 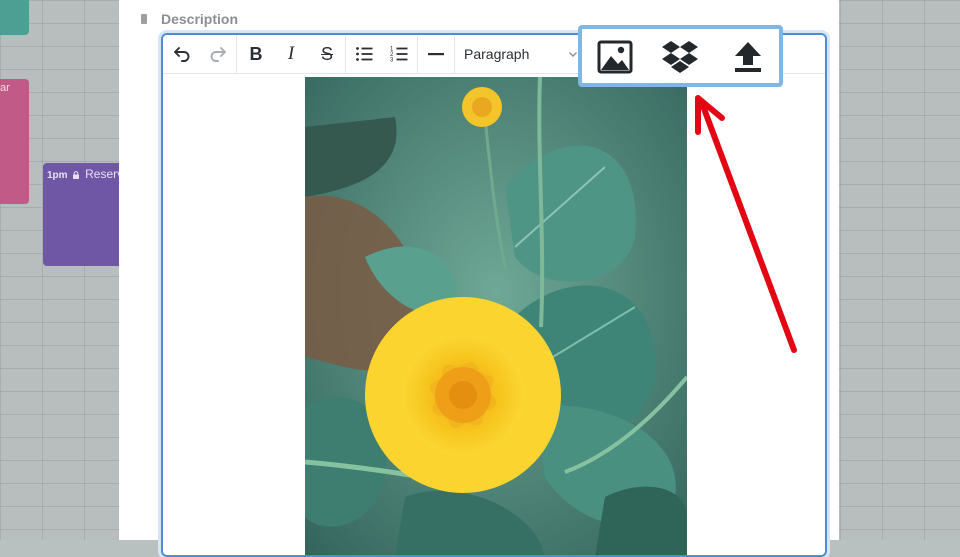 What do you see at coordinates (327, 54) in the screenshot?
I see `strikethrough-button: S` at bounding box center [327, 54].